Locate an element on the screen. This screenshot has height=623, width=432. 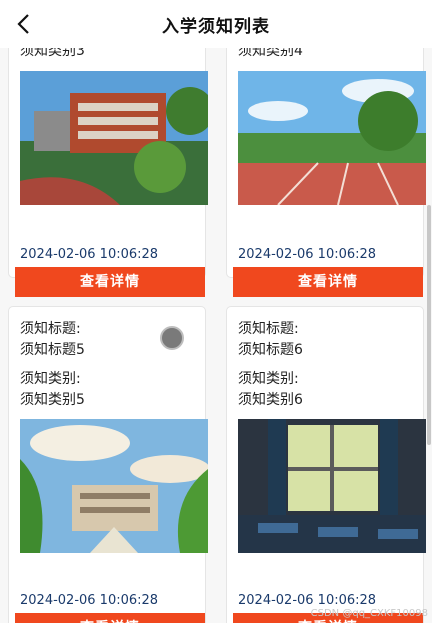
title-value: 须知标题5 is located at coordinates (52, 350).